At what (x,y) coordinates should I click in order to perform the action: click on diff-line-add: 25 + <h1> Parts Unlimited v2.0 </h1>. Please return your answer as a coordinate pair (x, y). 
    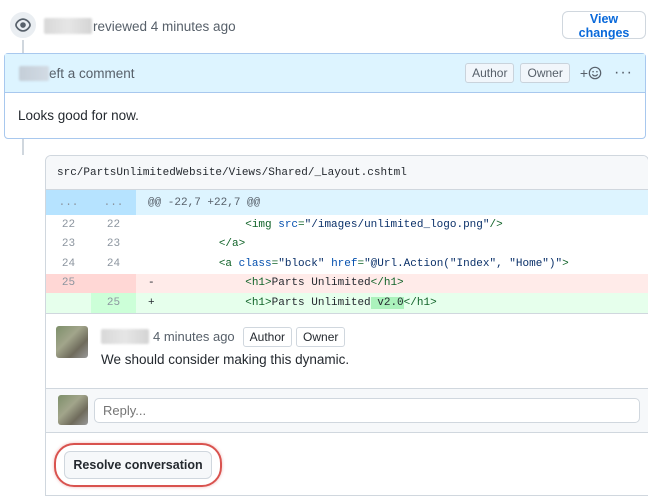
    Looking at the image, I should click on (347, 303).